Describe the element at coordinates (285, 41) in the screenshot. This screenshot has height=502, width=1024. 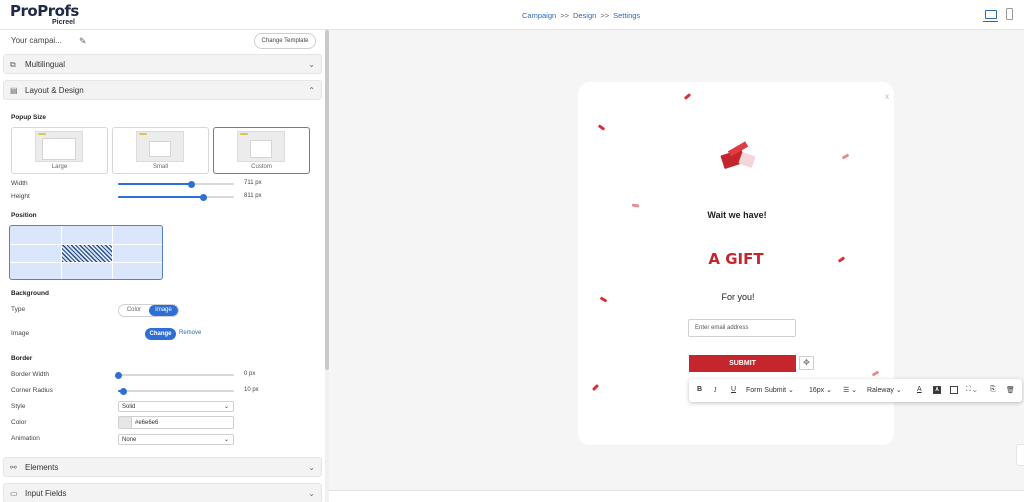
I see `change-template-button: Change Template` at that location.